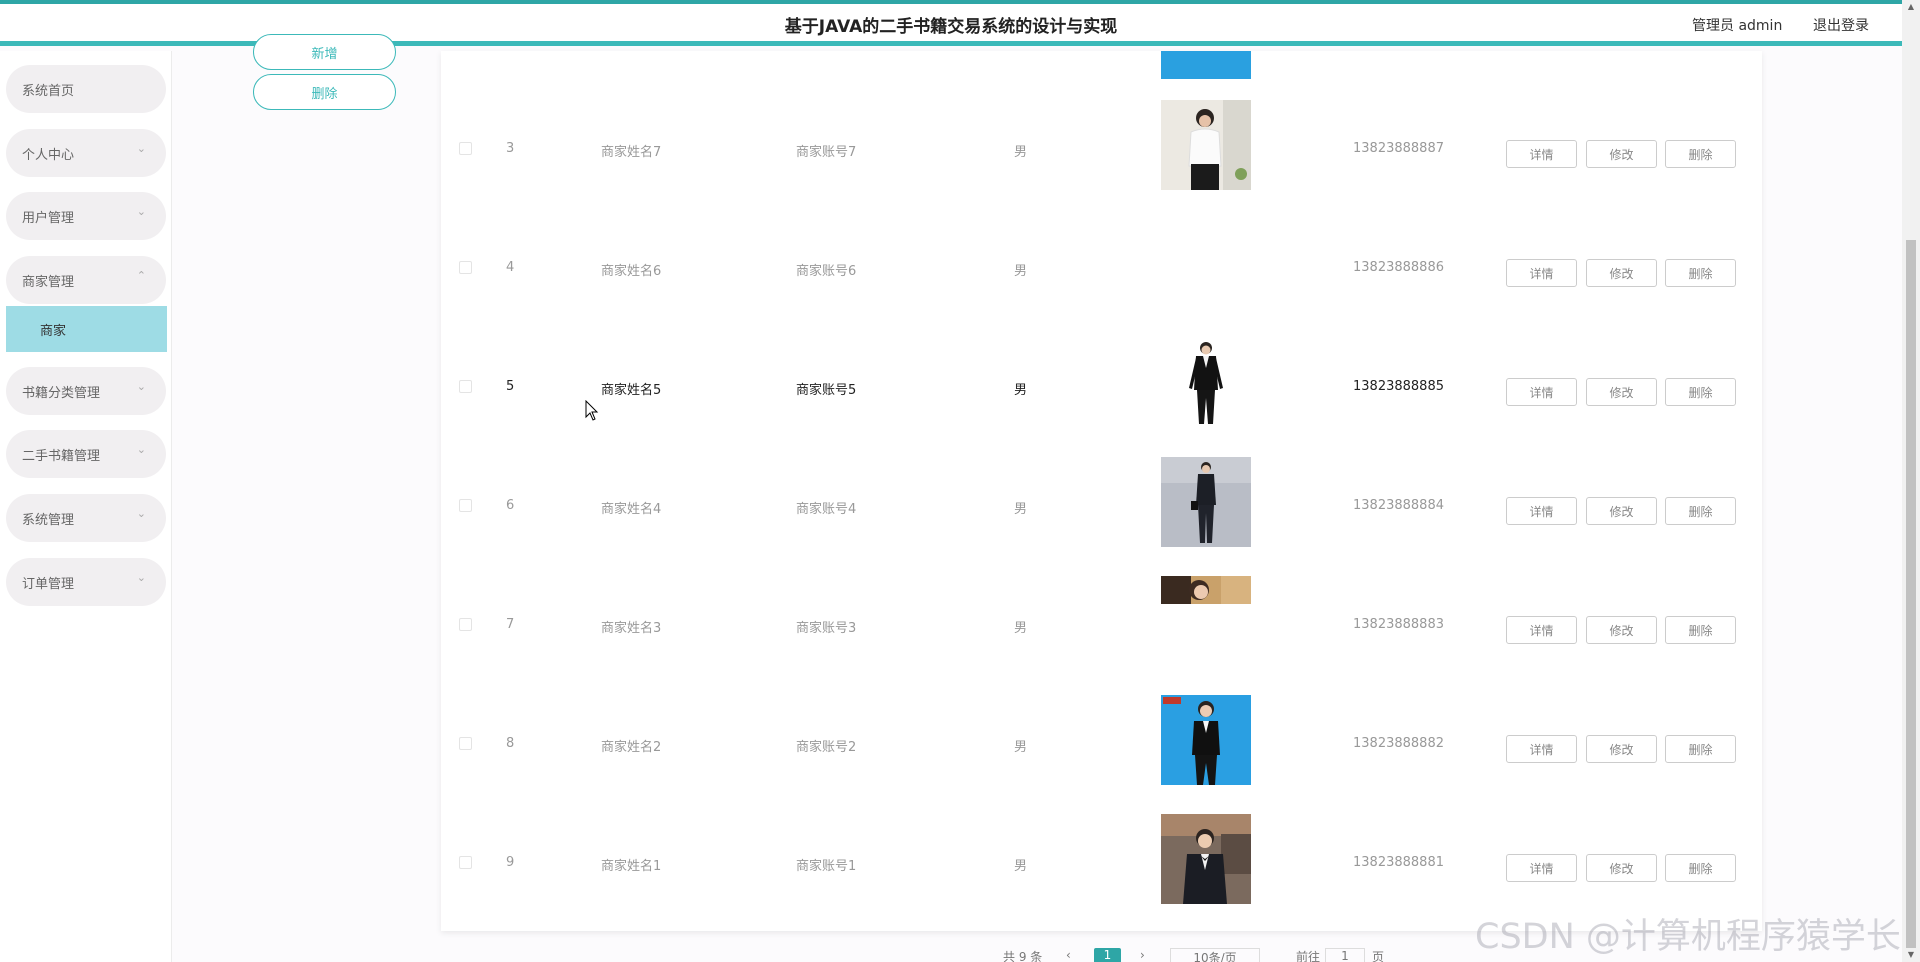 Image resolution: width=1920 pixels, height=962 pixels. What do you see at coordinates (826, 628) in the screenshot?
I see `merchant-account: 商家账号3` at bounding box center [826, 628].